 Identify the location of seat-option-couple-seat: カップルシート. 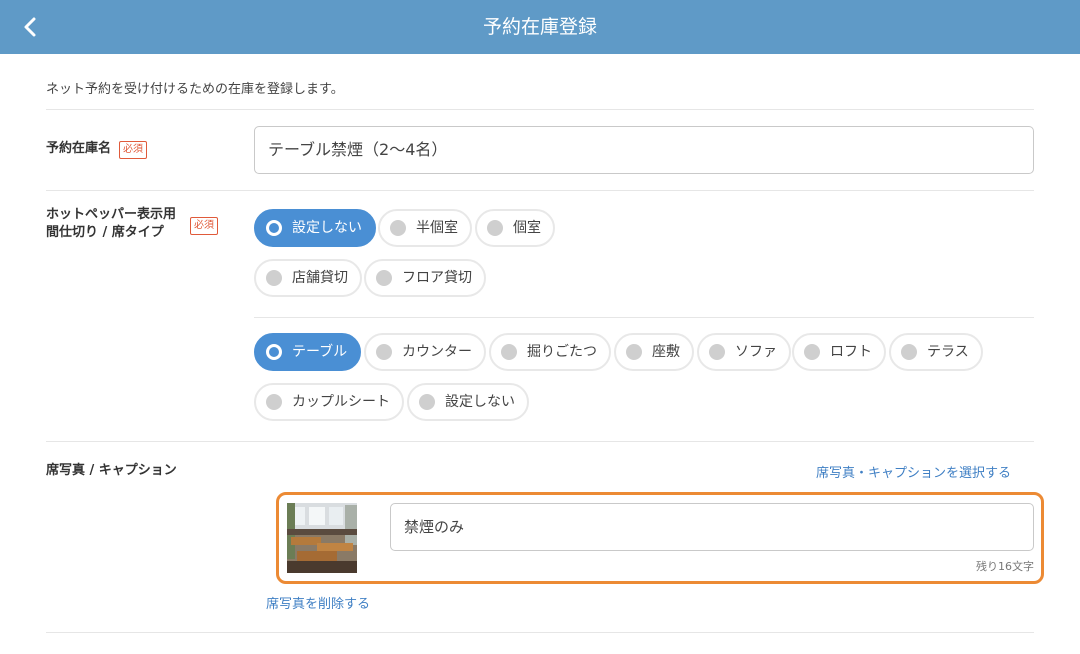
(329, 402).